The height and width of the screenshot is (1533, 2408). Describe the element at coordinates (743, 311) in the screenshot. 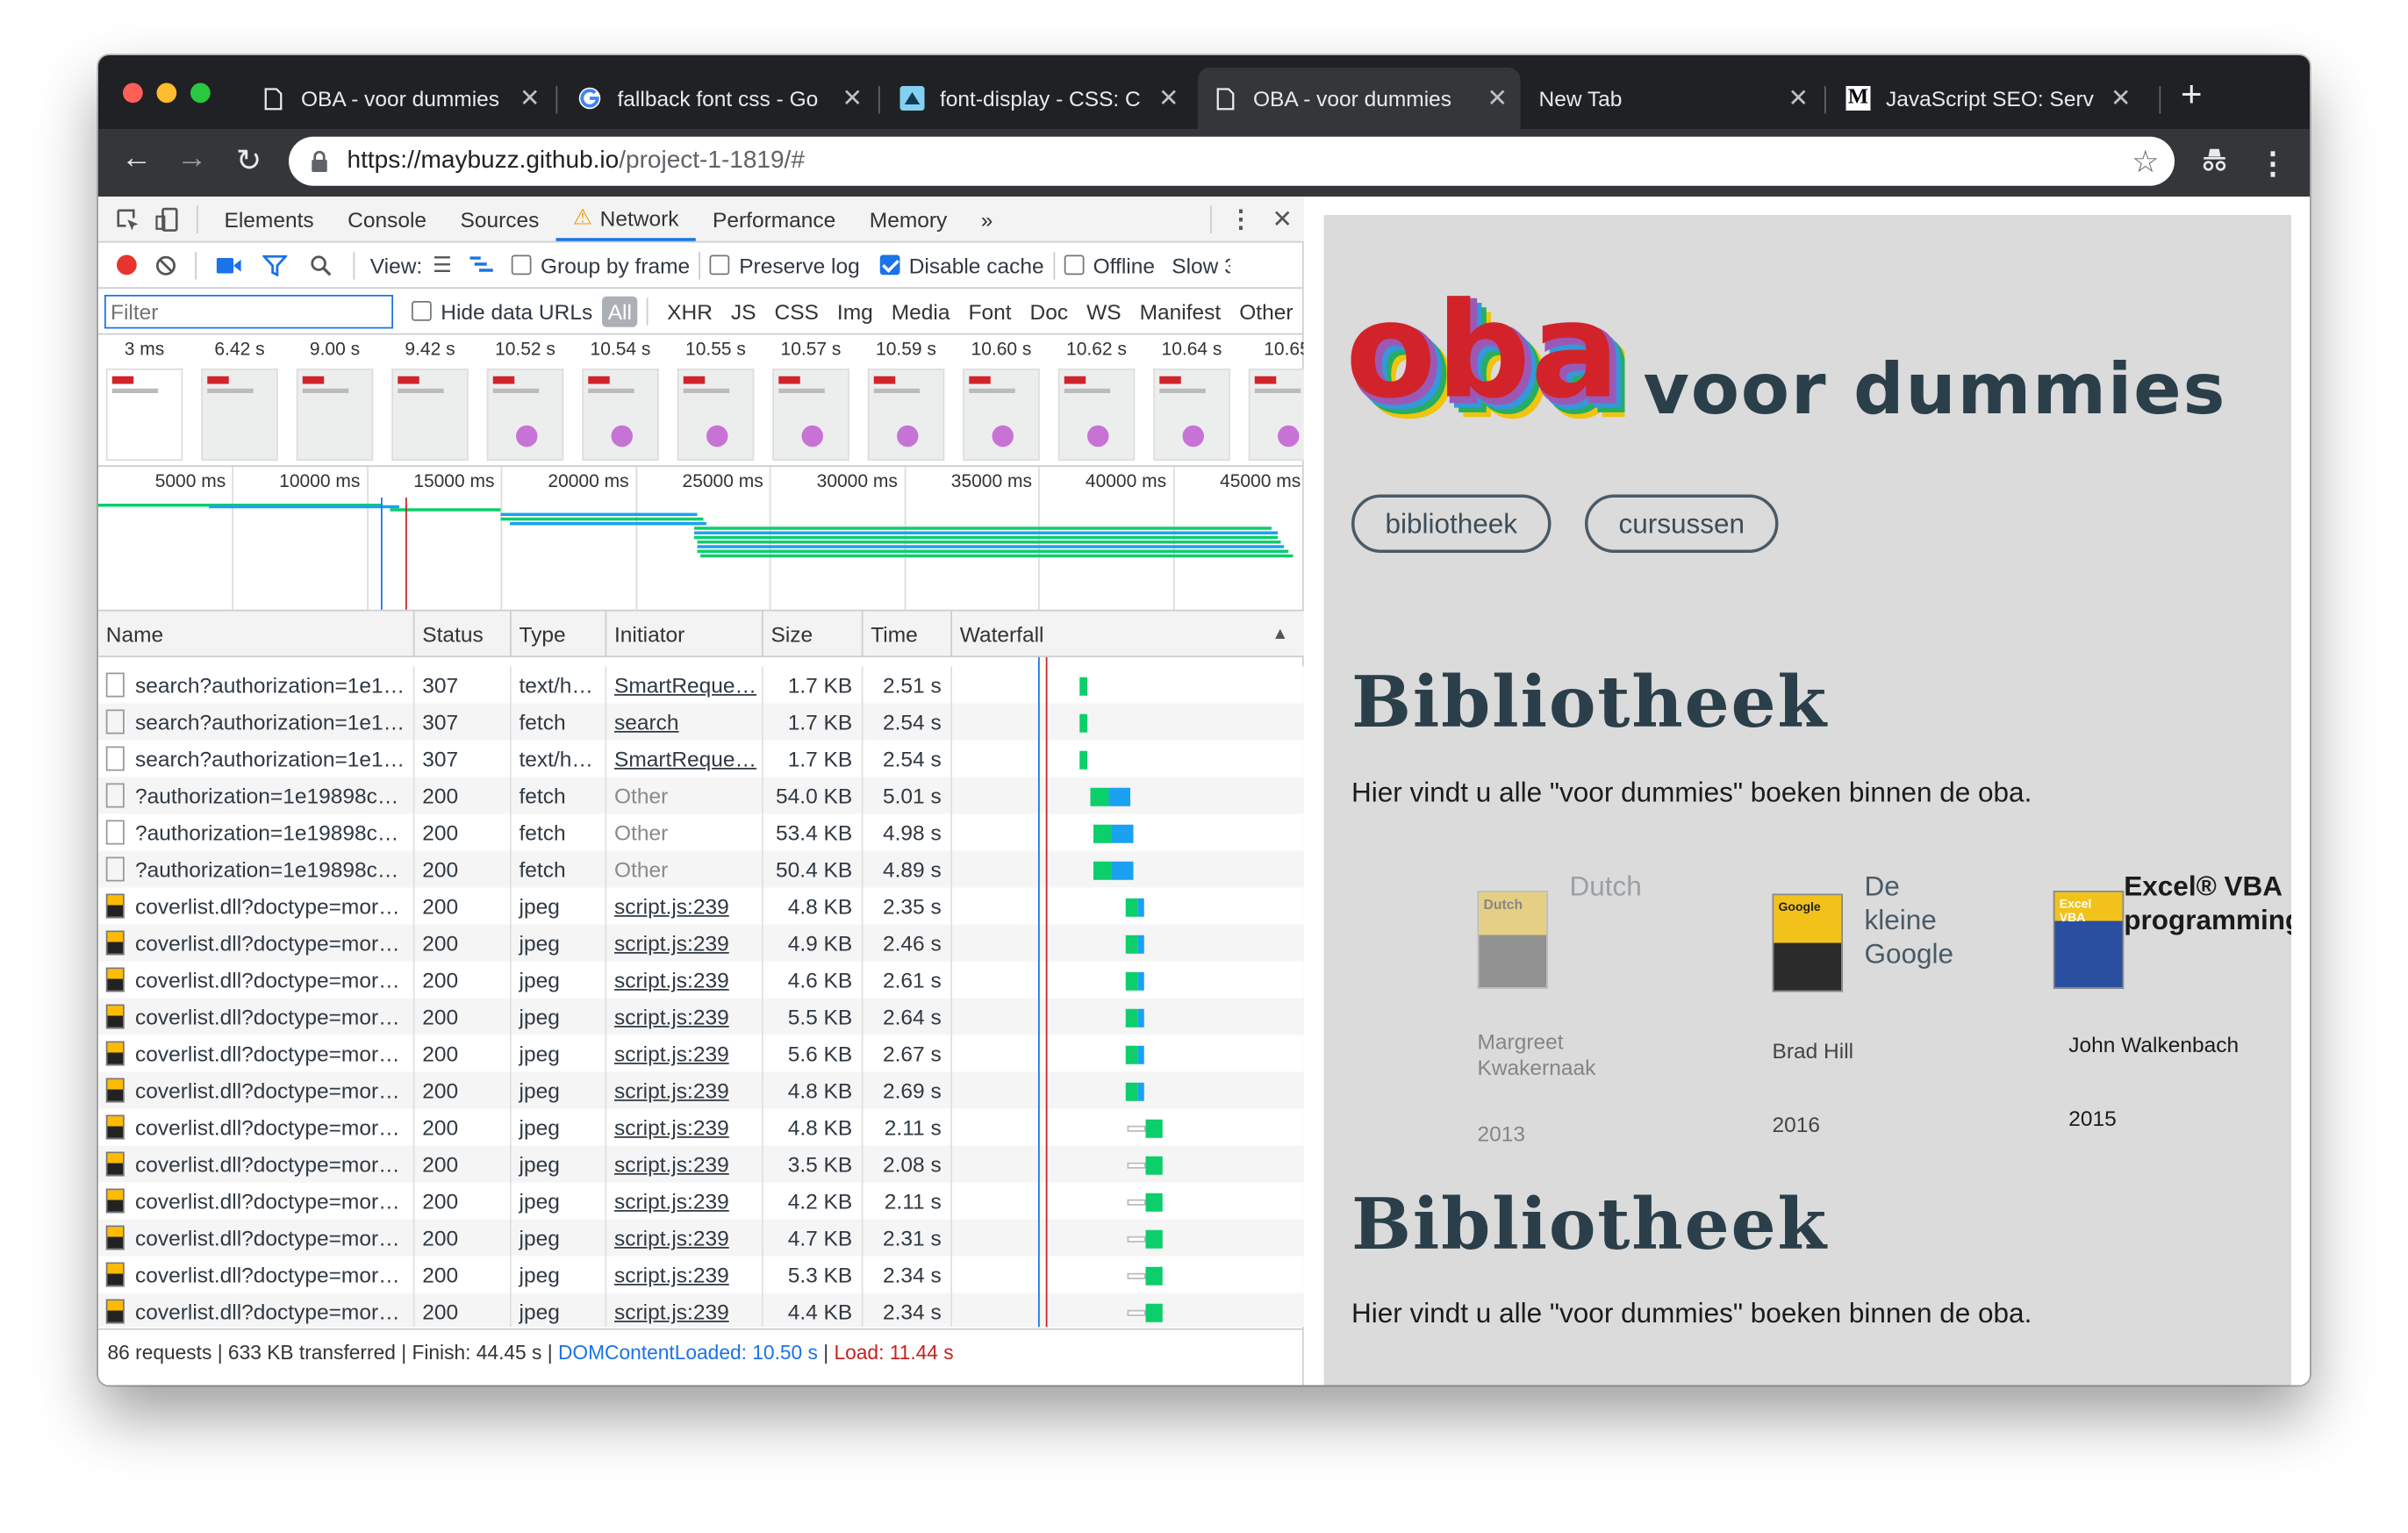

I see `filter-type-js: JS` at that location.